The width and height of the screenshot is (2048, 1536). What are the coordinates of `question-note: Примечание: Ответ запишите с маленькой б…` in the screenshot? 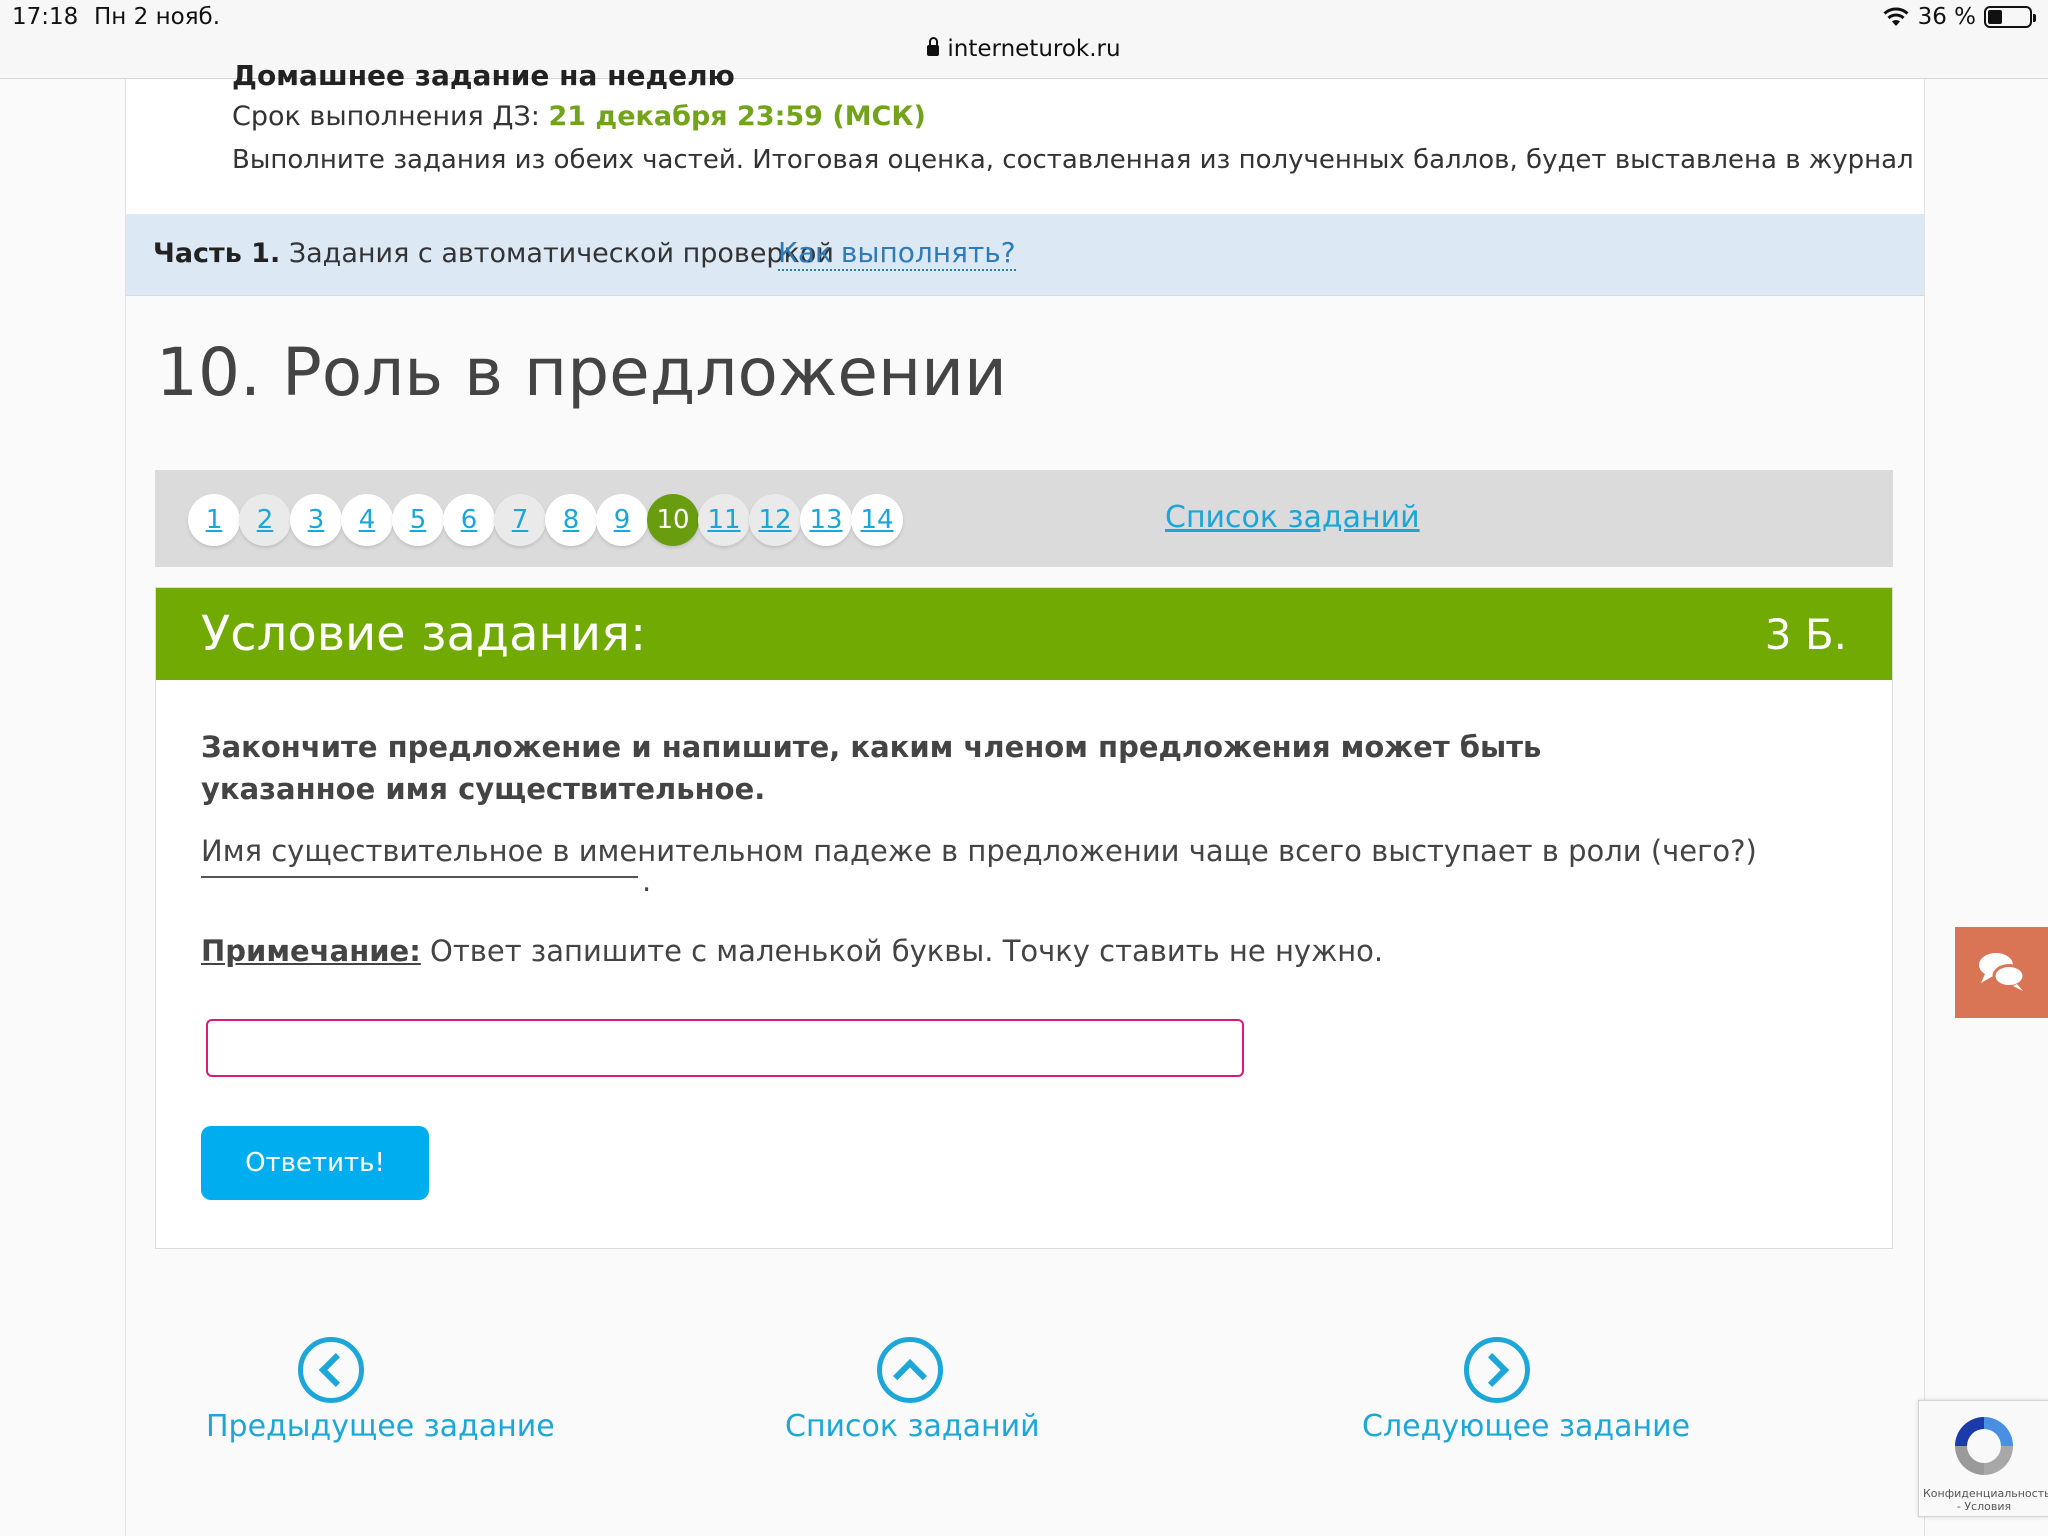 It's located at (792, 951).